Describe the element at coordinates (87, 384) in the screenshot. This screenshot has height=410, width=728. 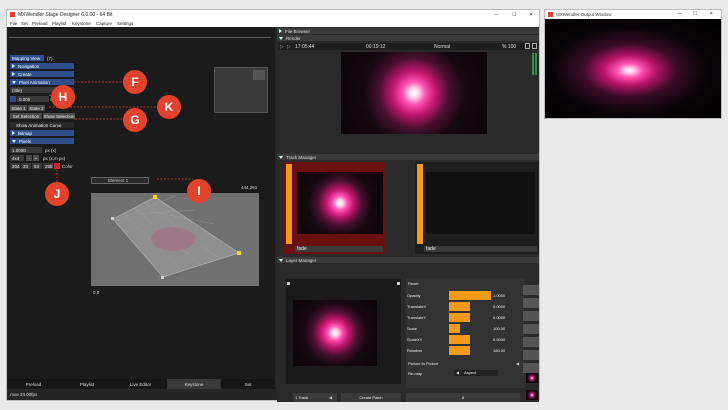
I see `tab-playlist: Playlist` at that location.